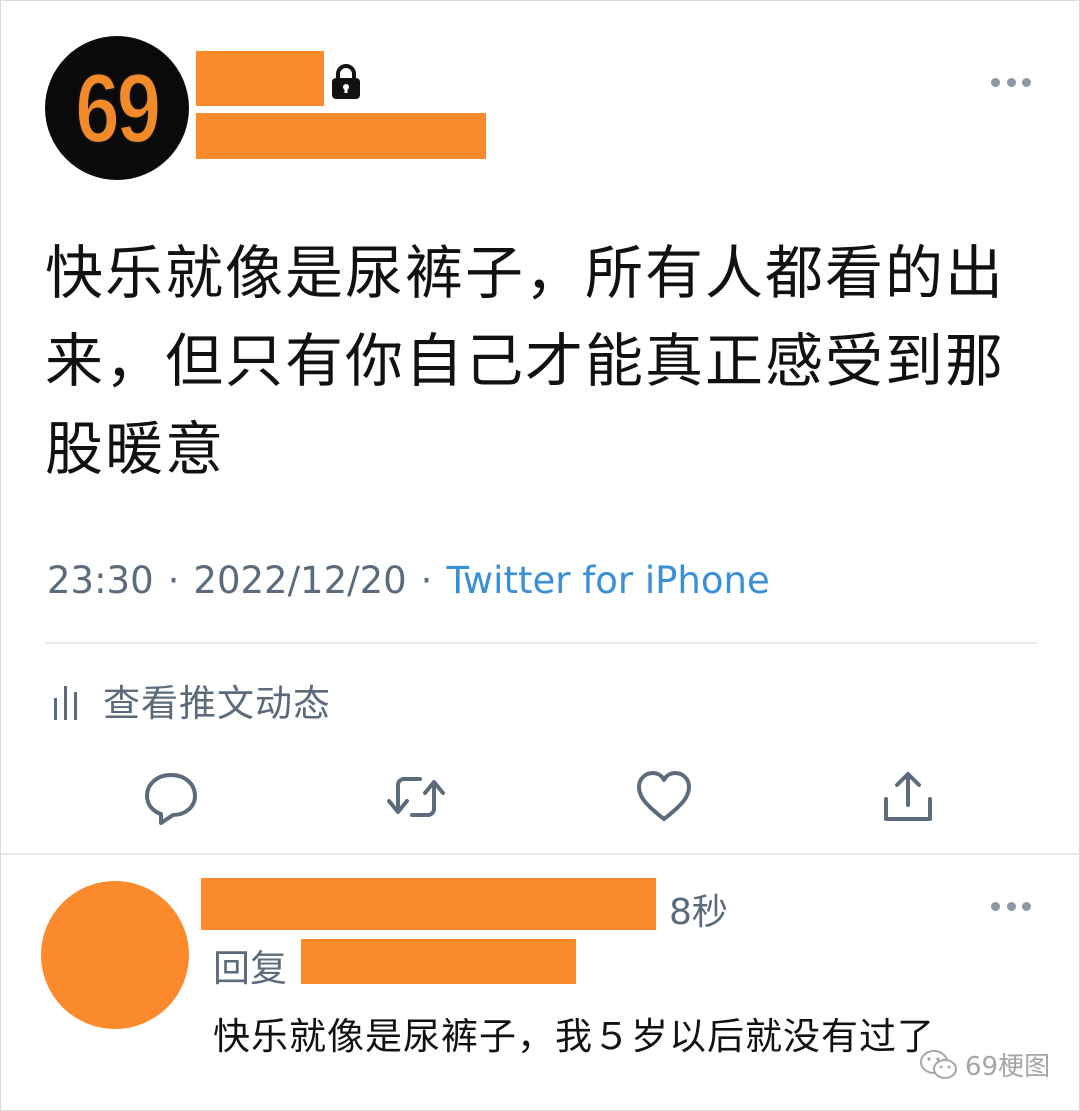 This screenshot has width=1080, height=1111. I want to click on watermark: 69梗图, so click(984, 1064).